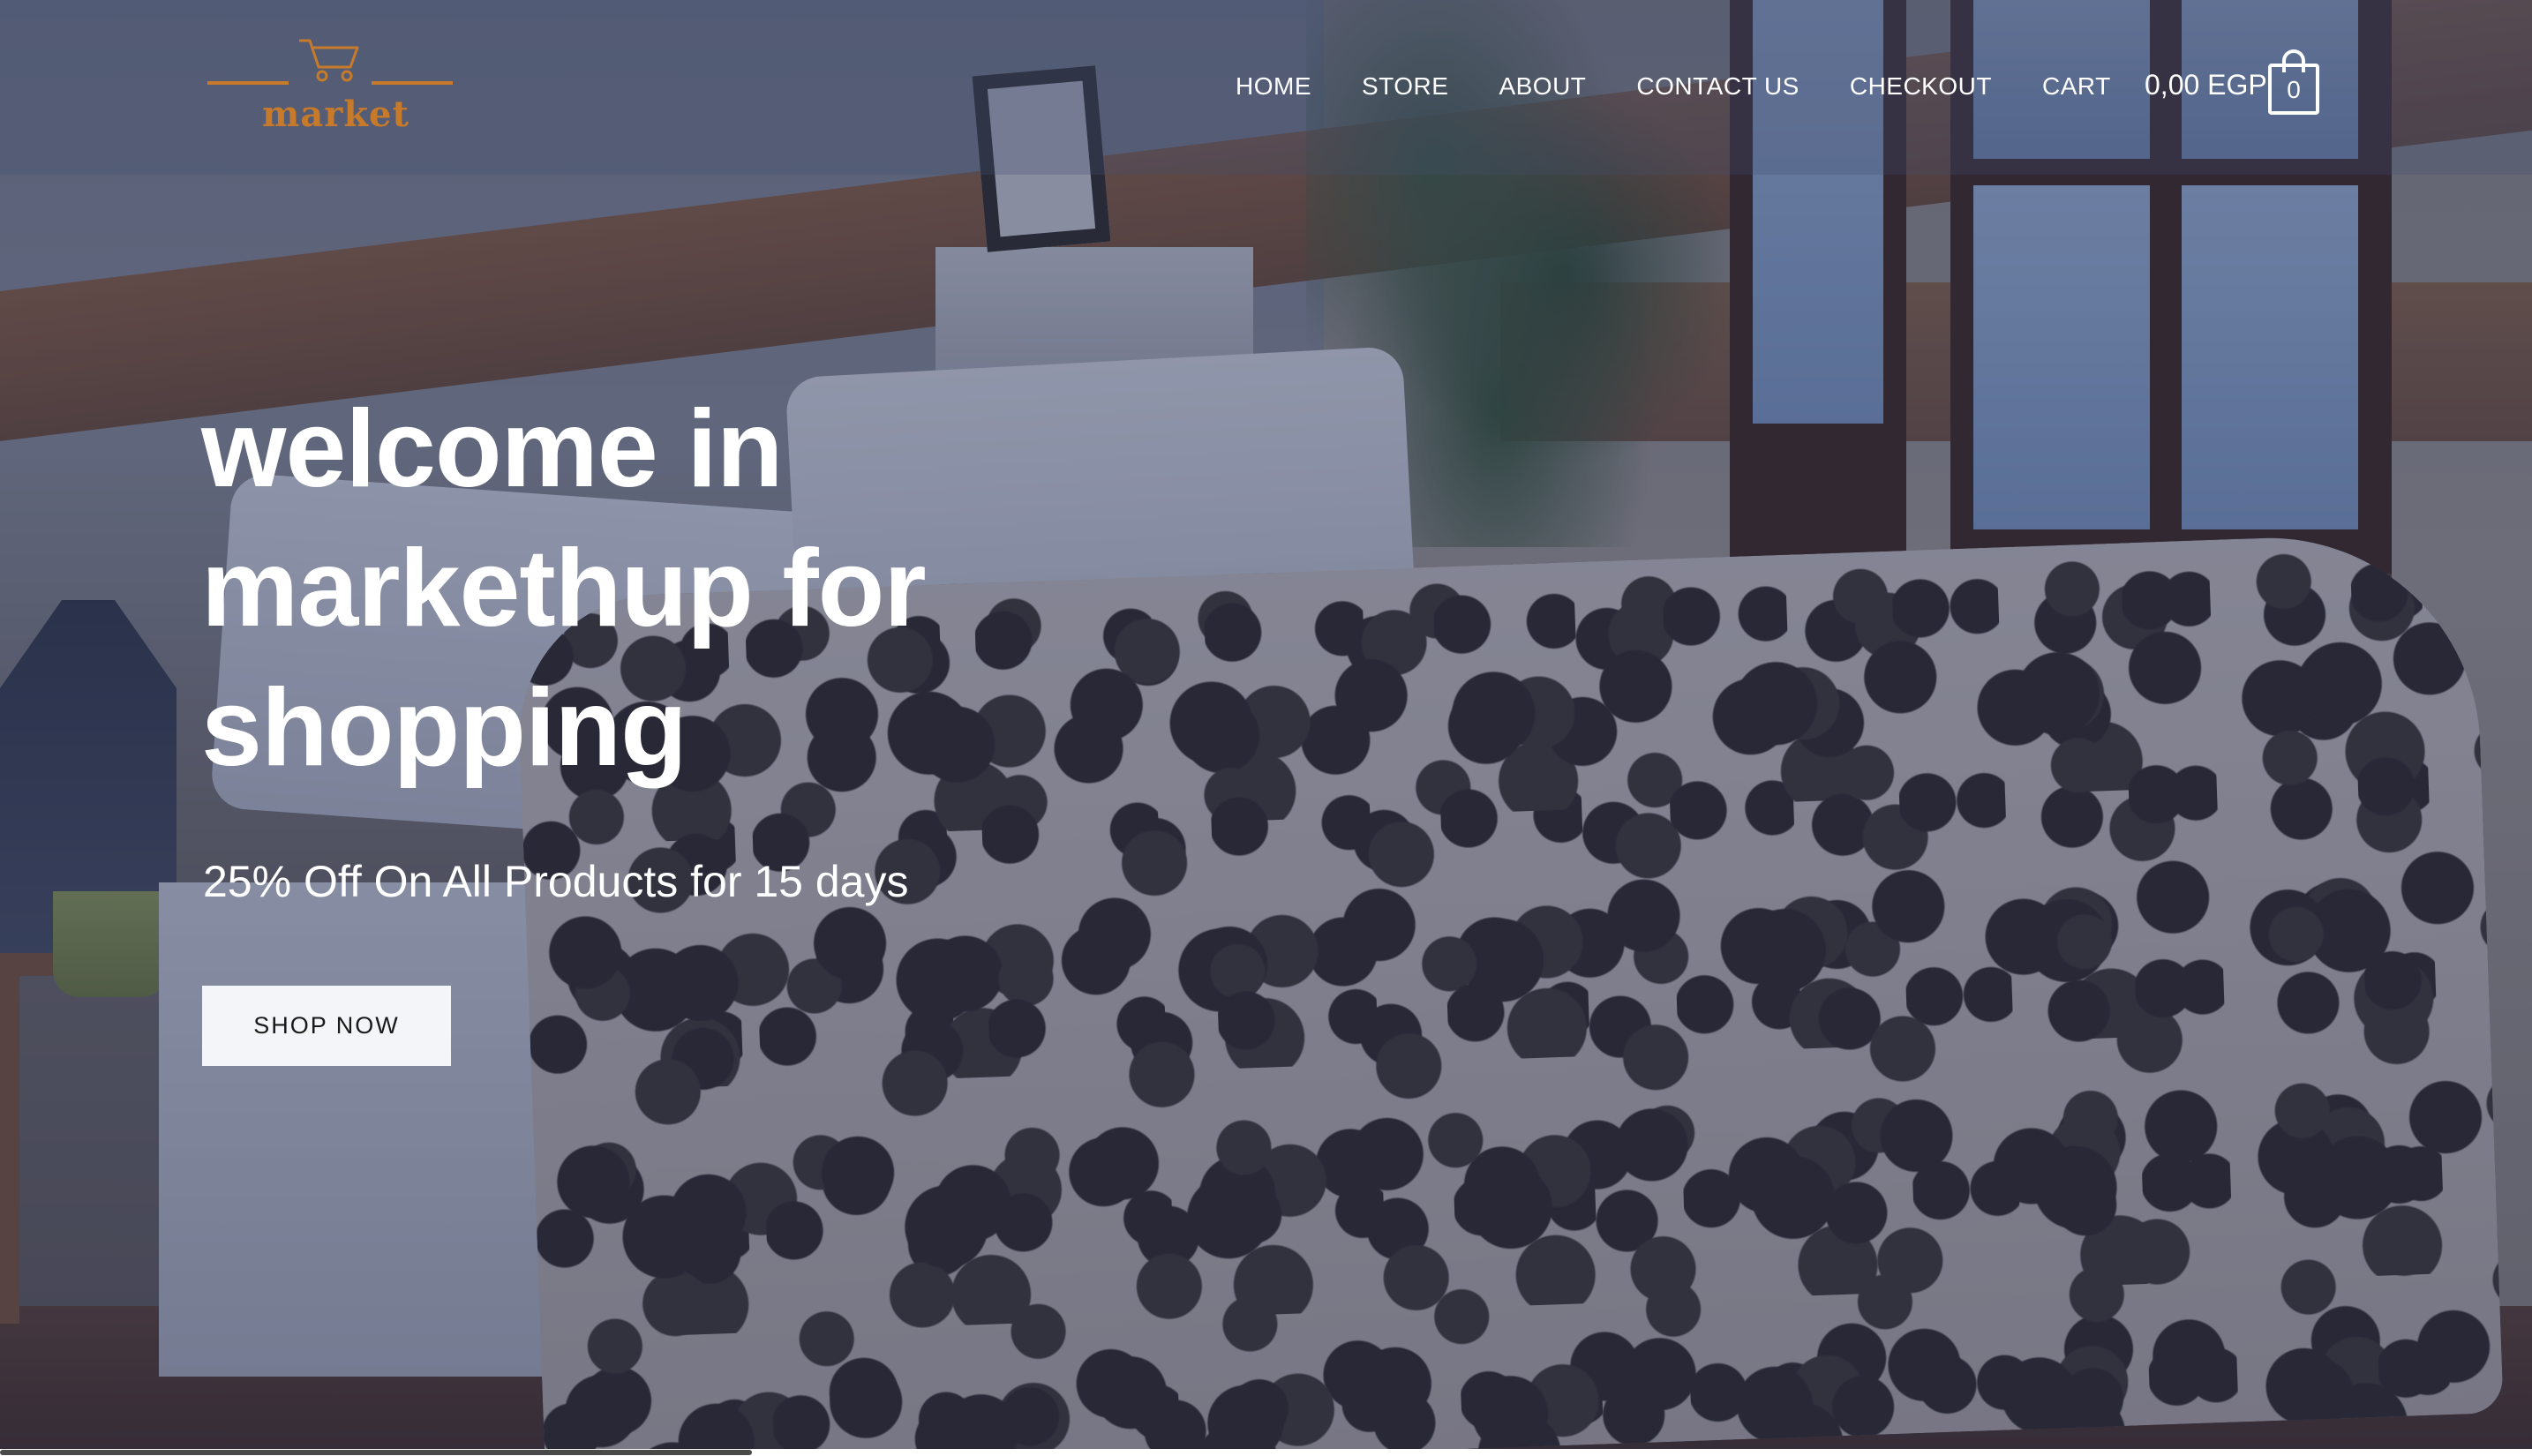 The width and height of the screenshot is (2532, 1456). What do you see at coordinates (556, 881) in the screenshot?
I see `hero-subline: 25% Off On All Products for 15 days` at bounding box center [556, 881].